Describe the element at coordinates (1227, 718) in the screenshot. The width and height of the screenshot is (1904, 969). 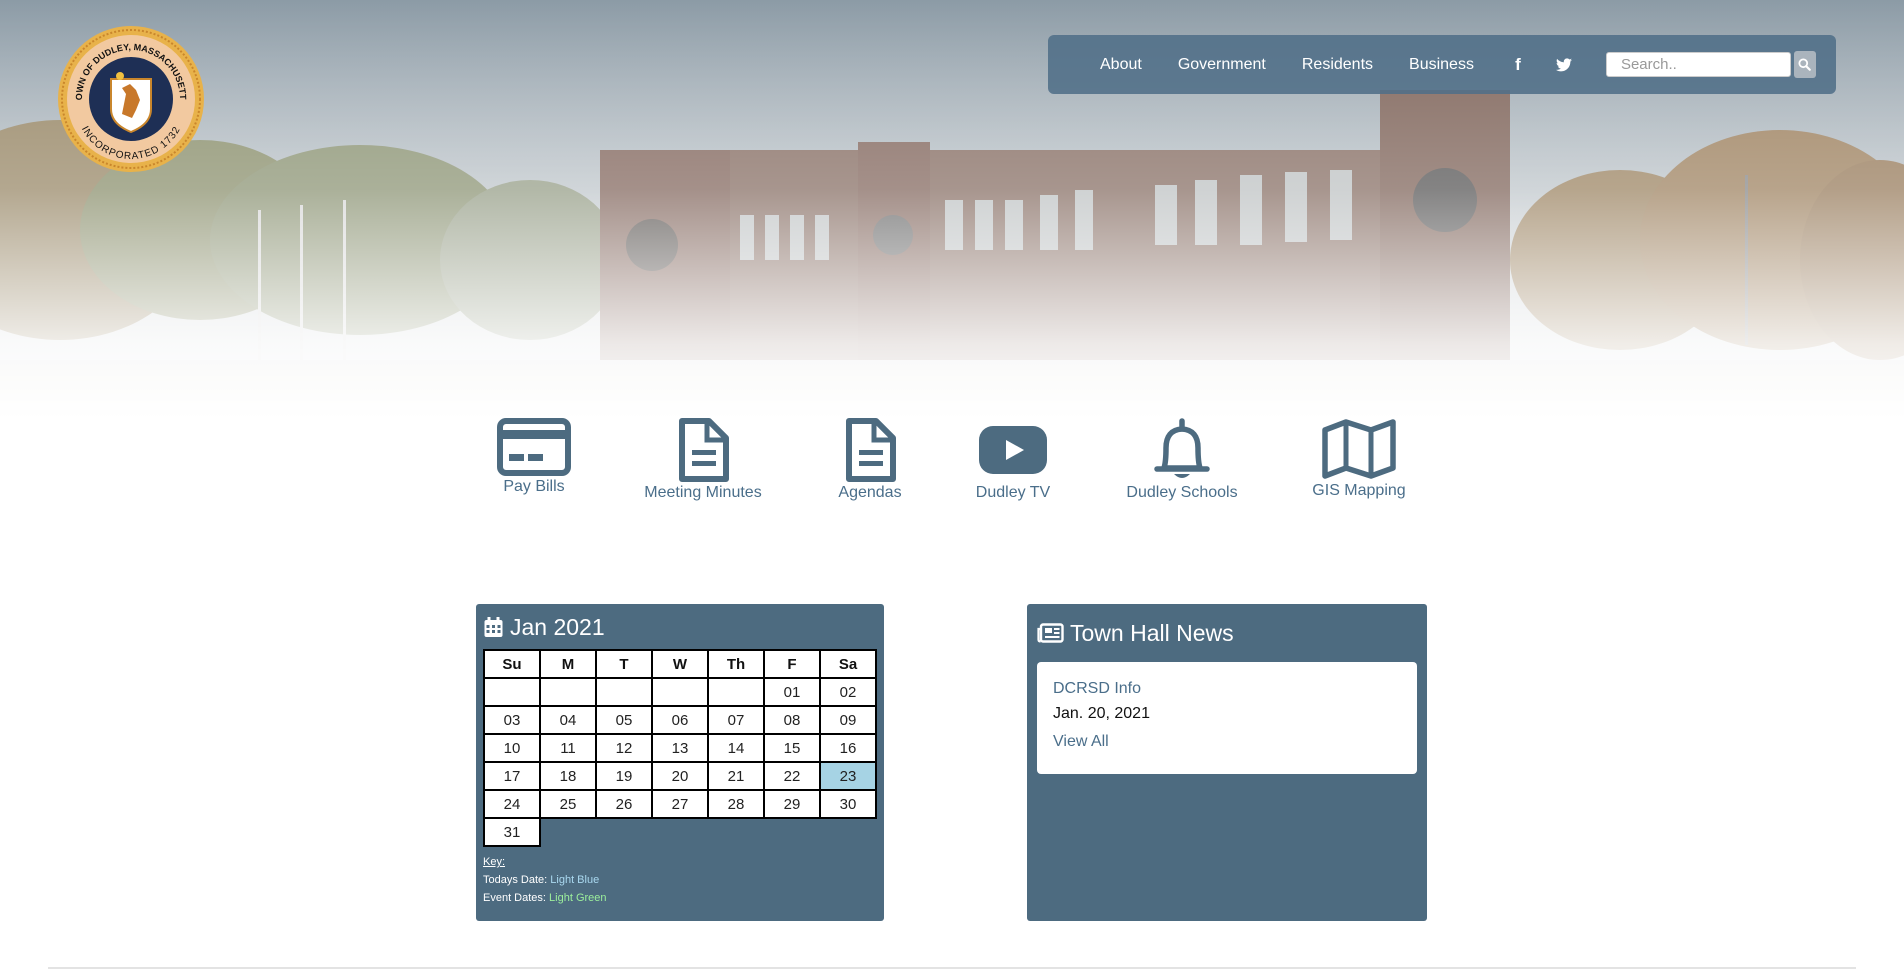
I see `news-card: DCRSD Info Jan. 20, 2021 View All` at that location.